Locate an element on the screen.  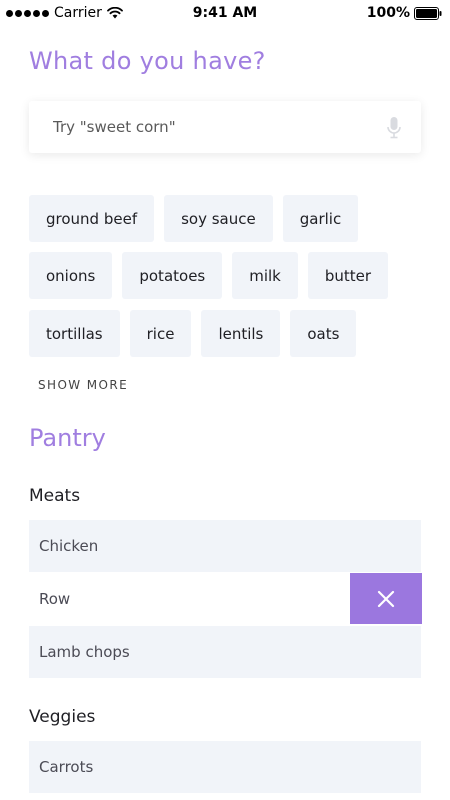
ingredient-chip: butter is located at coordinates (348, 275).